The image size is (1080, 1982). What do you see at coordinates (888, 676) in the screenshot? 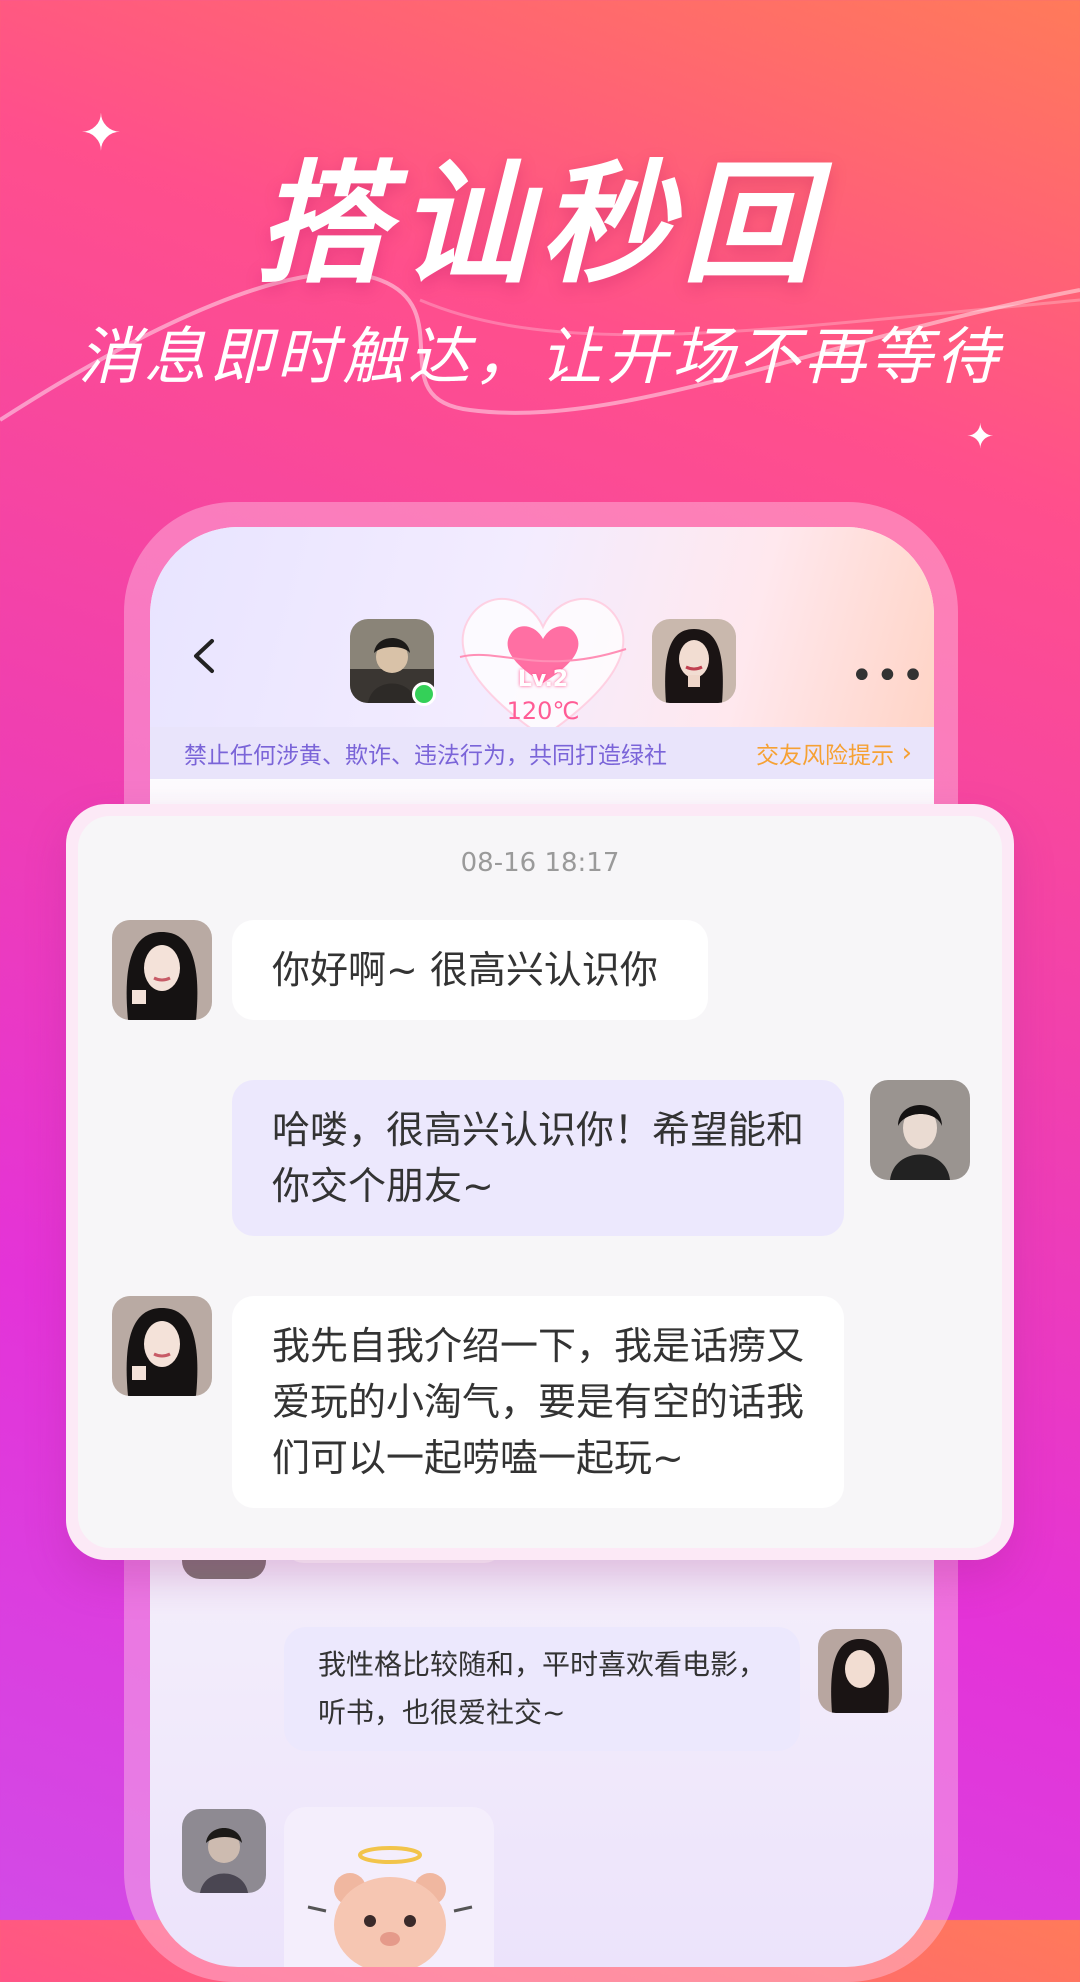
I see `more-icon: •••` at bounding box center [888, 676].